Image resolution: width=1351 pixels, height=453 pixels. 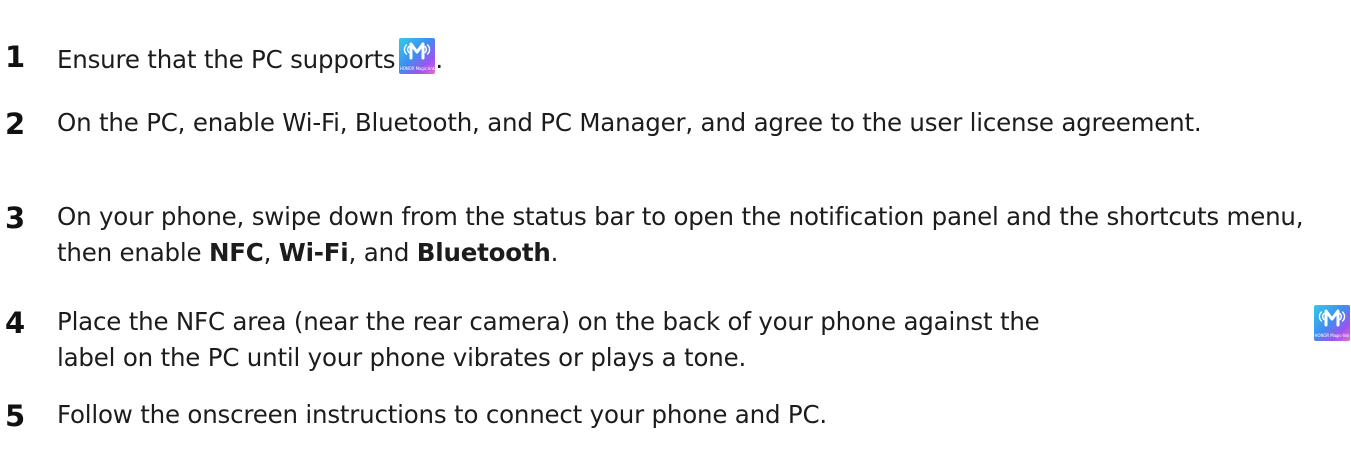 What do you see at coordinates (15, 124) in the screenshot?
I see `step-number: 2` at bounding box center [15, 124].